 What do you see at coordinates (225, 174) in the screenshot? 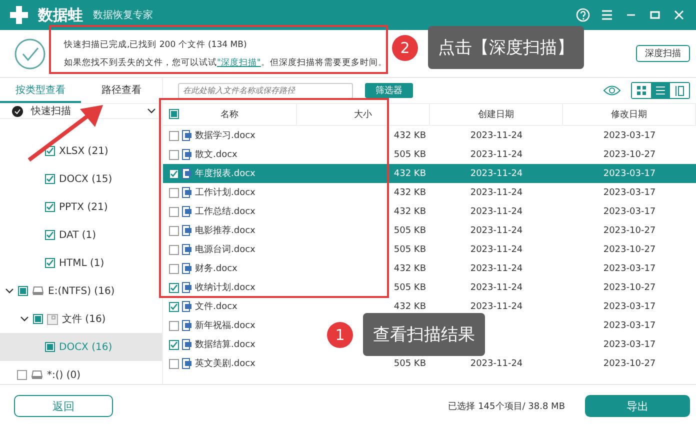
I see `file-name: 年度报表.docx` at bounding box center [225, 174].